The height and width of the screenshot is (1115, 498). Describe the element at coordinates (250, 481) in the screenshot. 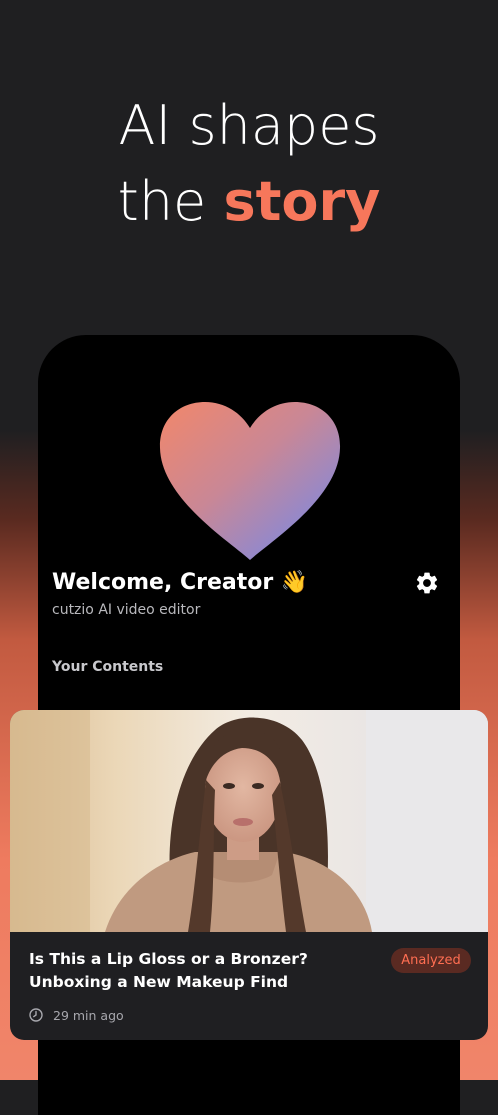

I see `heart-icon` at that location.